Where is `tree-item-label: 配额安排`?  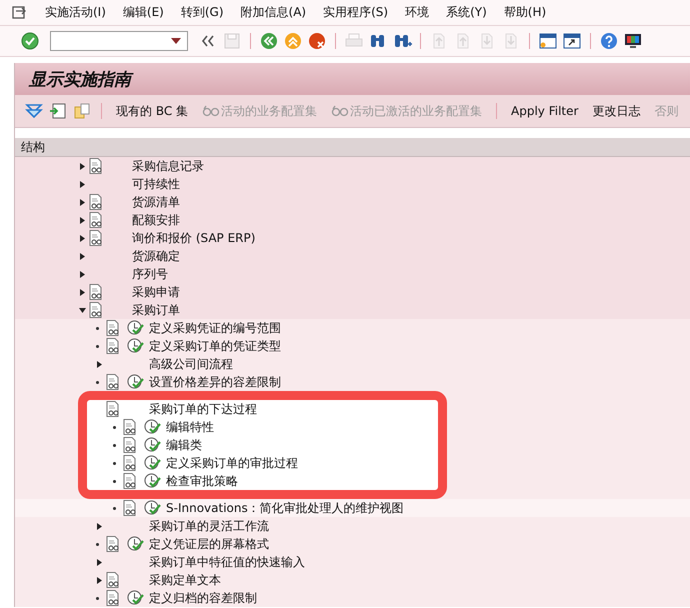
tree-item-label: 配额安排 is located at coordinates (156, 220).